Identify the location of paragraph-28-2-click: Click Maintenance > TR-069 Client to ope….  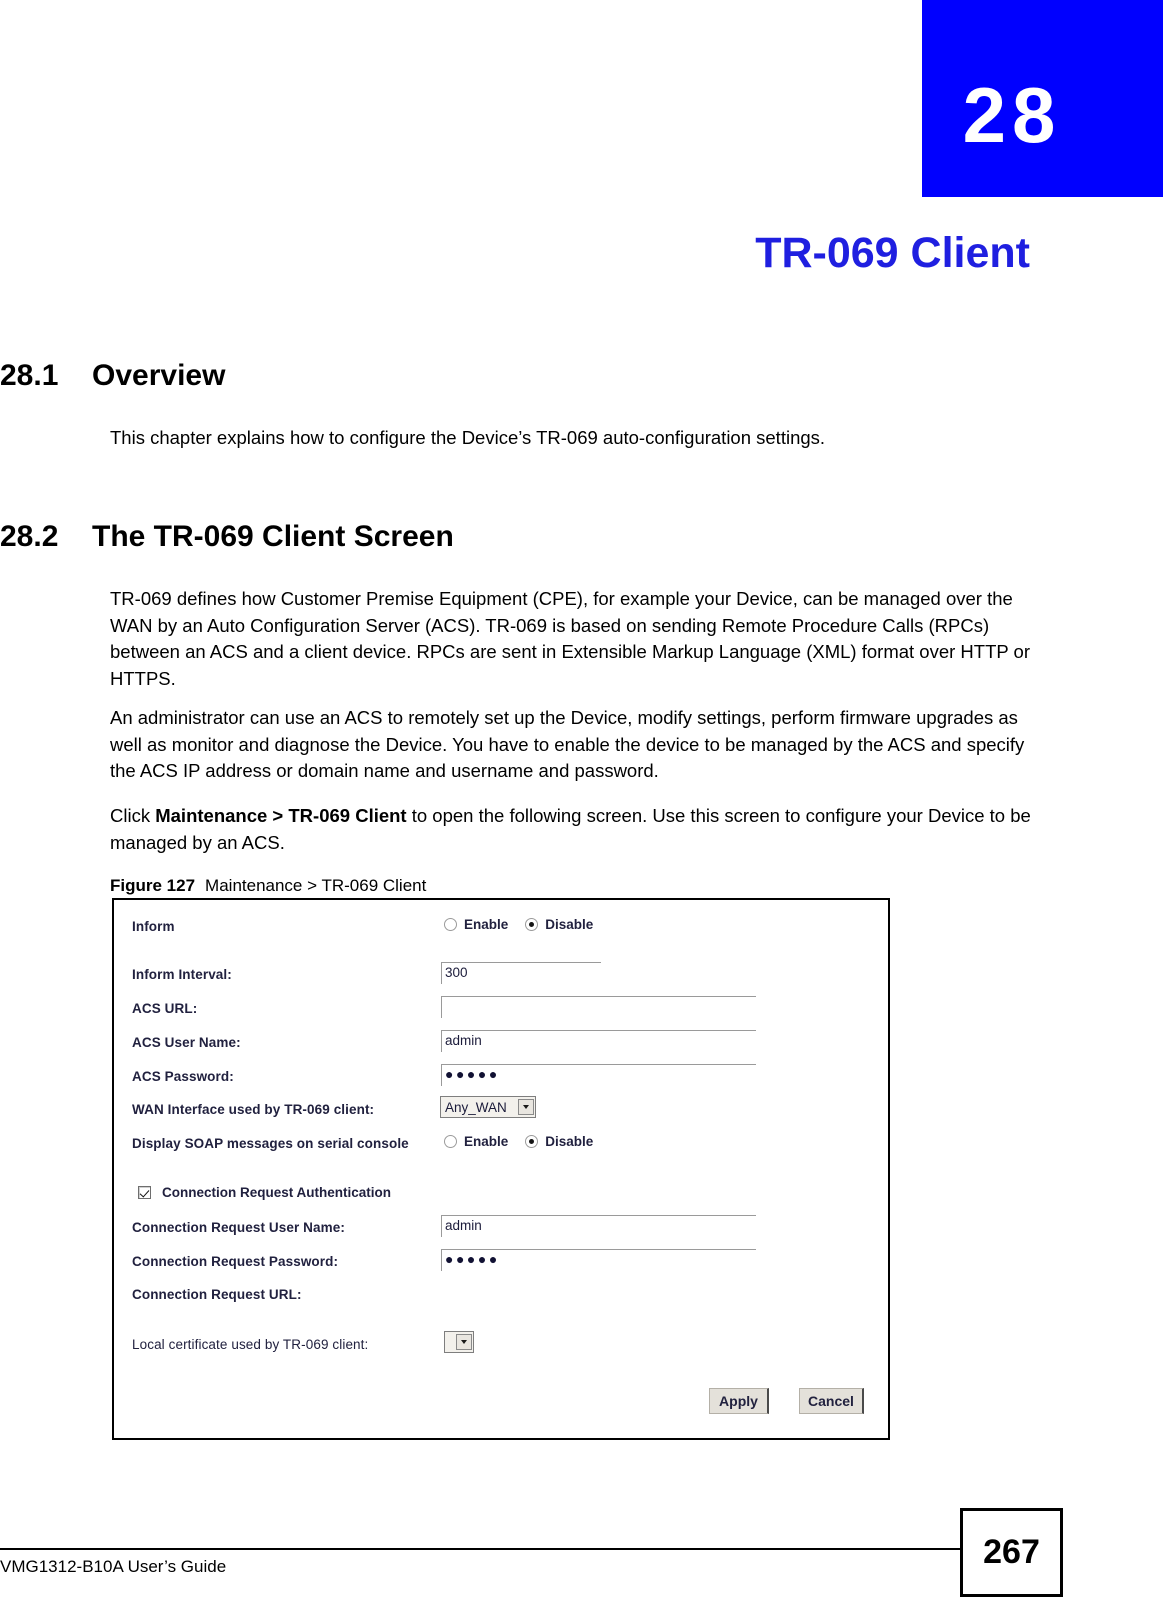
(571, 829).